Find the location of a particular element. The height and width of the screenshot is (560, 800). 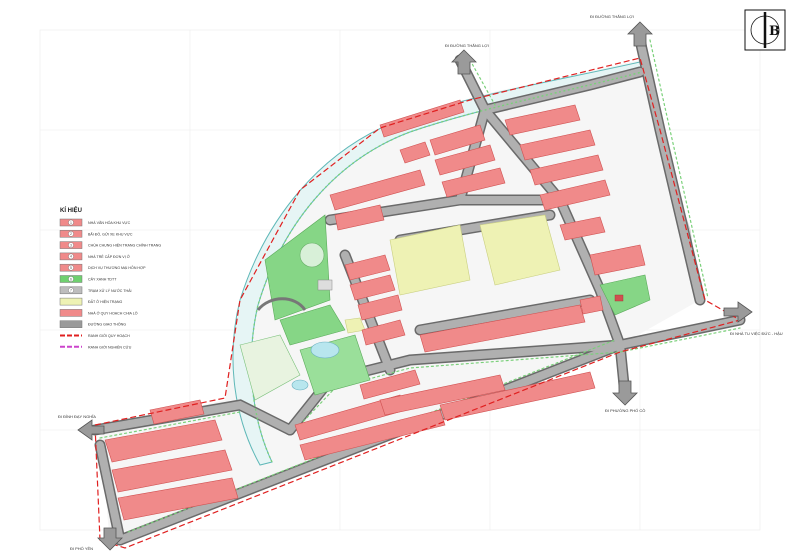

road-label-west: ĐI ĐÌNH ĐẠY NGHĨA is located at coordinates (77, 416).